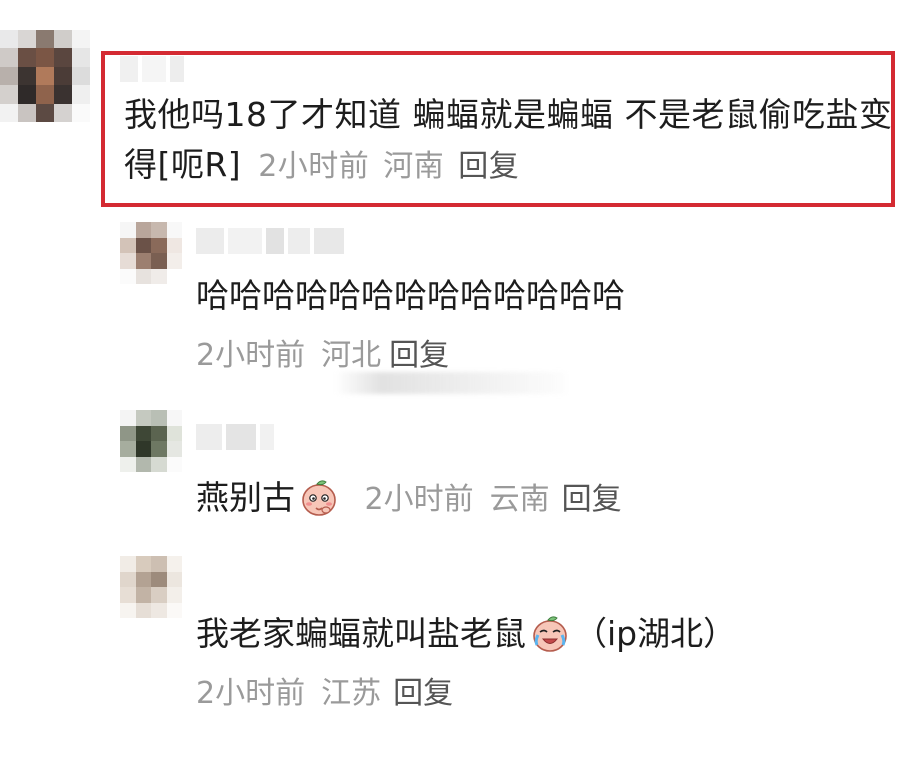  What do you see at coordinates (519, 499) in the screenshot?
I see `reply-2-location: 云南` at bounding box center [519, 499].